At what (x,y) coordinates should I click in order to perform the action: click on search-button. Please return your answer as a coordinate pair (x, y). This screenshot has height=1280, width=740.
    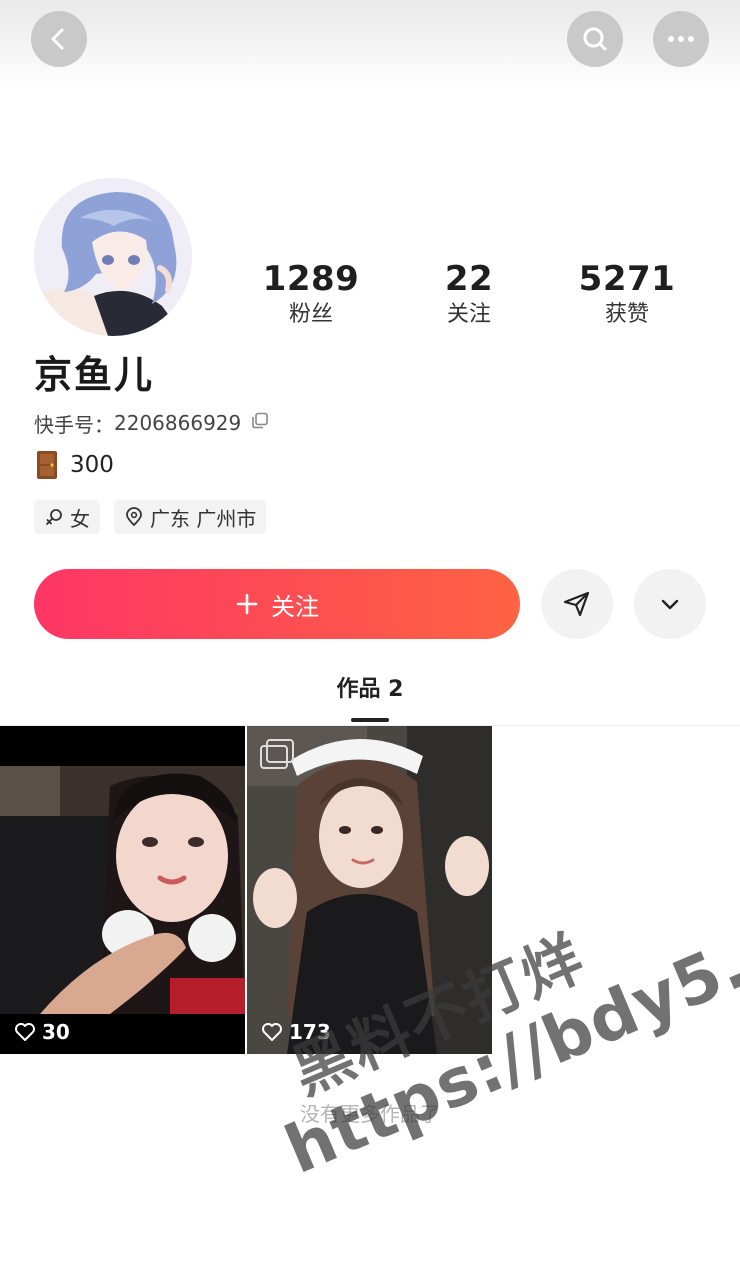
    Looking at the image, I should click on (595, 39).